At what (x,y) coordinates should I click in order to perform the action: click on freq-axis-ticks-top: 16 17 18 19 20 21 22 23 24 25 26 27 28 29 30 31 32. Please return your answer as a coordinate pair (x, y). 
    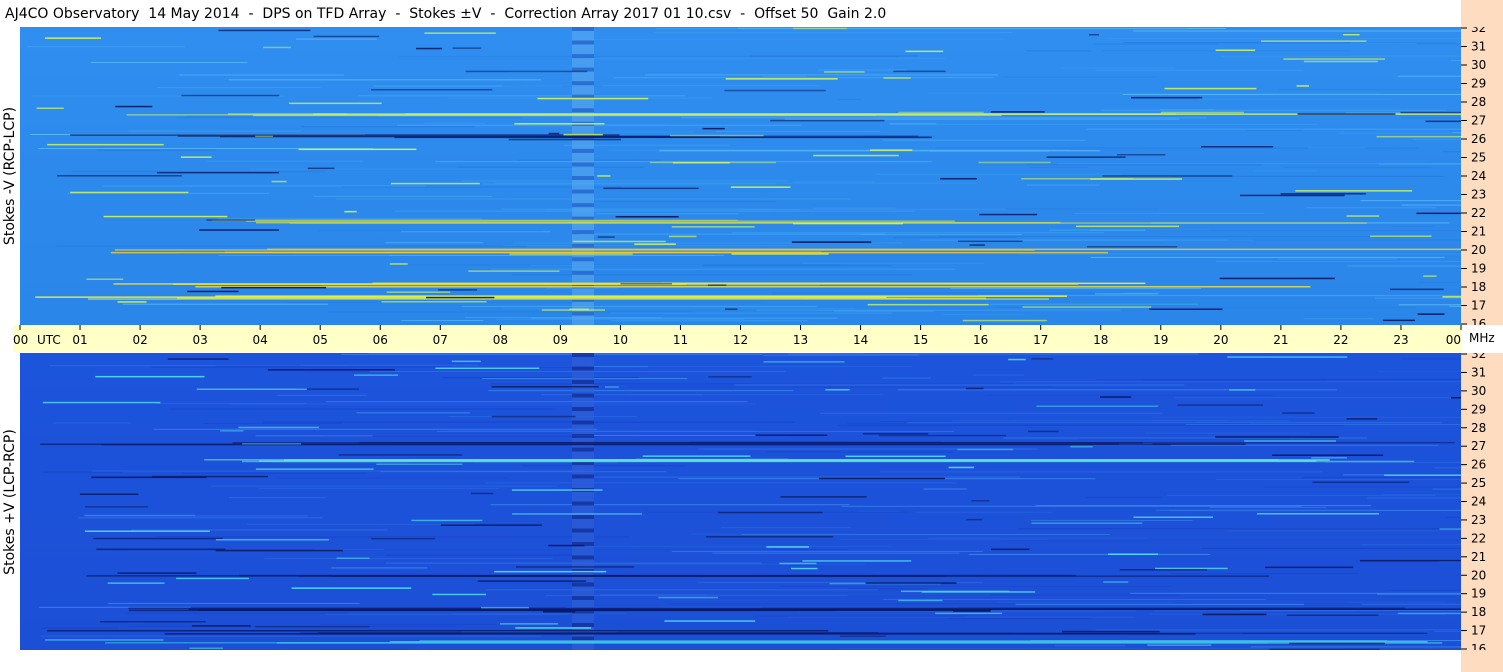
    Looking at the image, I should click on (1473, 176).